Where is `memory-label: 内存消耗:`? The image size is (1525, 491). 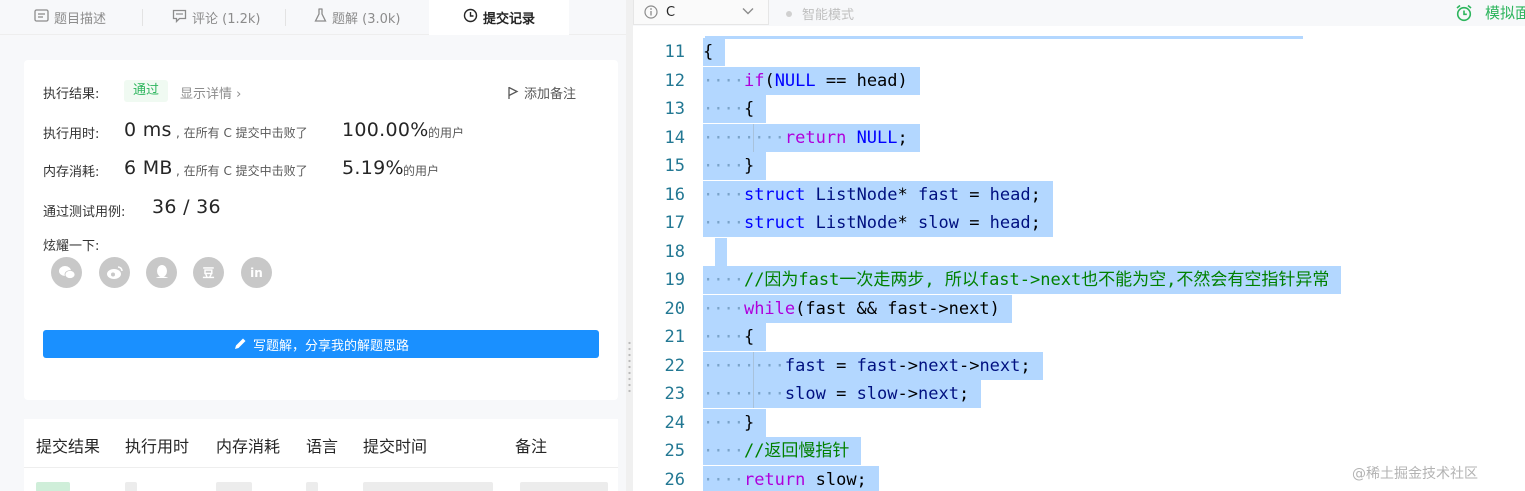
memory-label: 内存消耗: is located at coordinates (71, 172).